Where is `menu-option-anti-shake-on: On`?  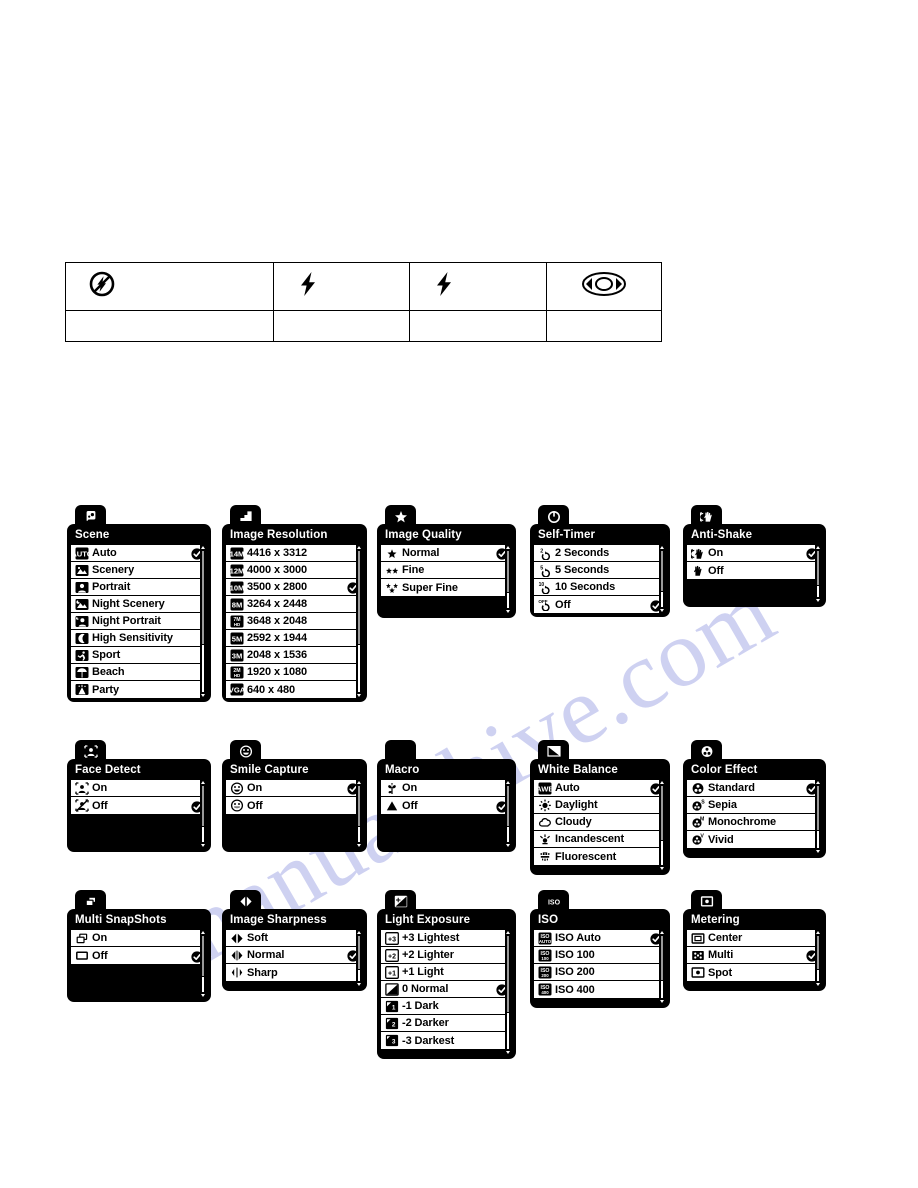 menu-option-anti-shake-on: On is located at coordinates (754, 553).